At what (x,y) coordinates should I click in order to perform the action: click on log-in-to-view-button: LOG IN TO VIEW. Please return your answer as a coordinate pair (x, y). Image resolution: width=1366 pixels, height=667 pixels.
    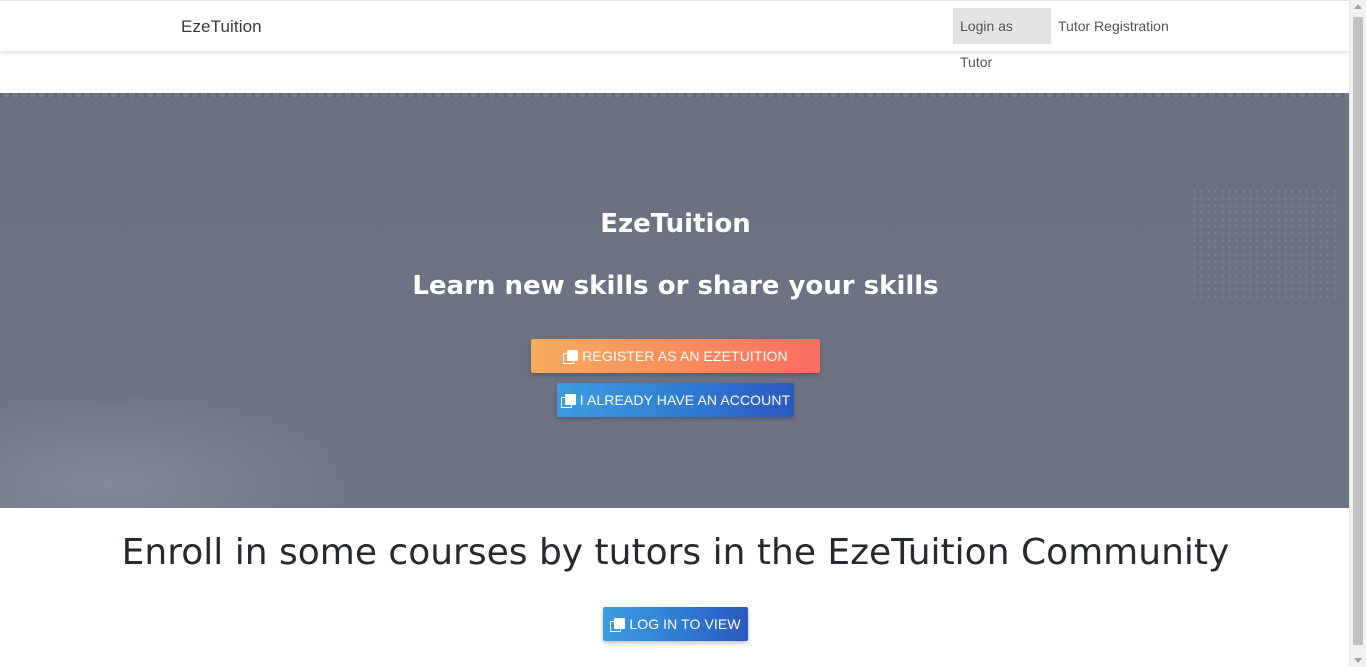
    Looking at the image, I should click on (675, 624).